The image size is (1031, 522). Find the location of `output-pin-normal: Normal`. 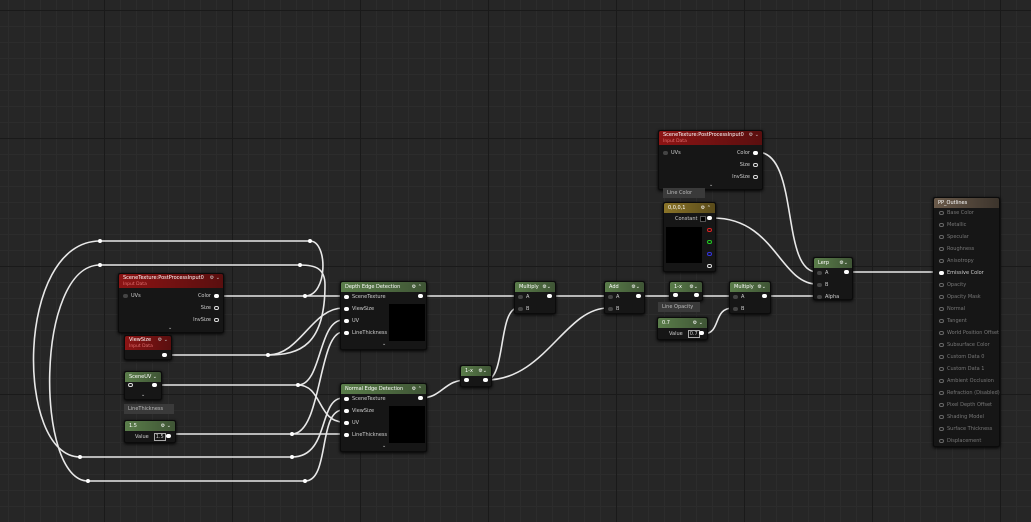

output-pin-normal: Normal is located at coordinates (952, 309).